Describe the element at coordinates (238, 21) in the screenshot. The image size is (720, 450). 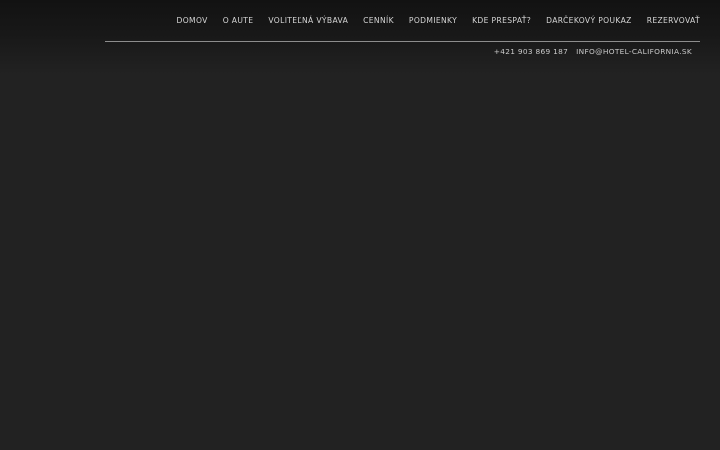
I see `nav-item-o-aute: O AUTE` at that location.